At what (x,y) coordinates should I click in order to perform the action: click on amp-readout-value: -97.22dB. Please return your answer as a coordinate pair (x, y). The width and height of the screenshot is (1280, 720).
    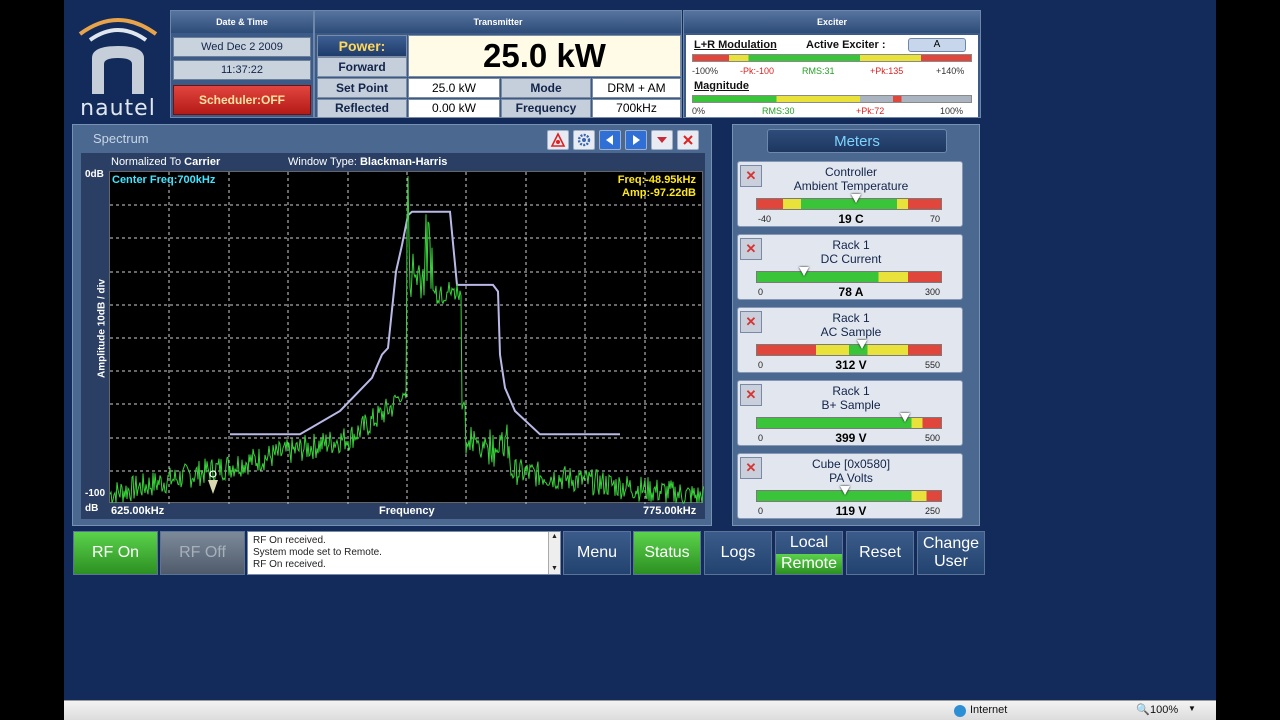
    Looking at the image, I should click on (673, 193).